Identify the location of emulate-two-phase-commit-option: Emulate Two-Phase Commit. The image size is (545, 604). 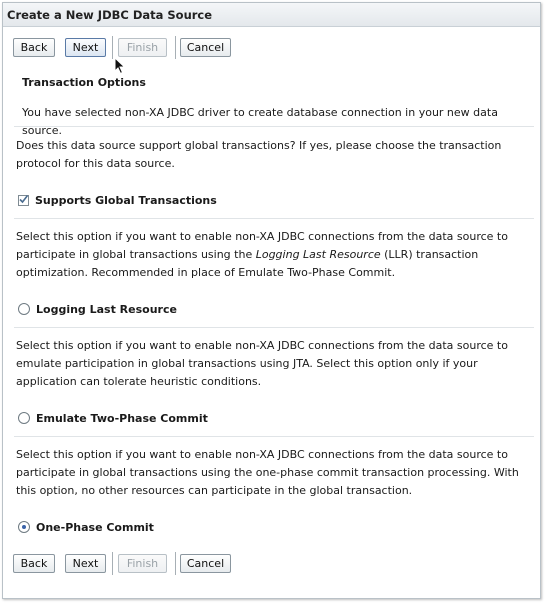
(113, 418).